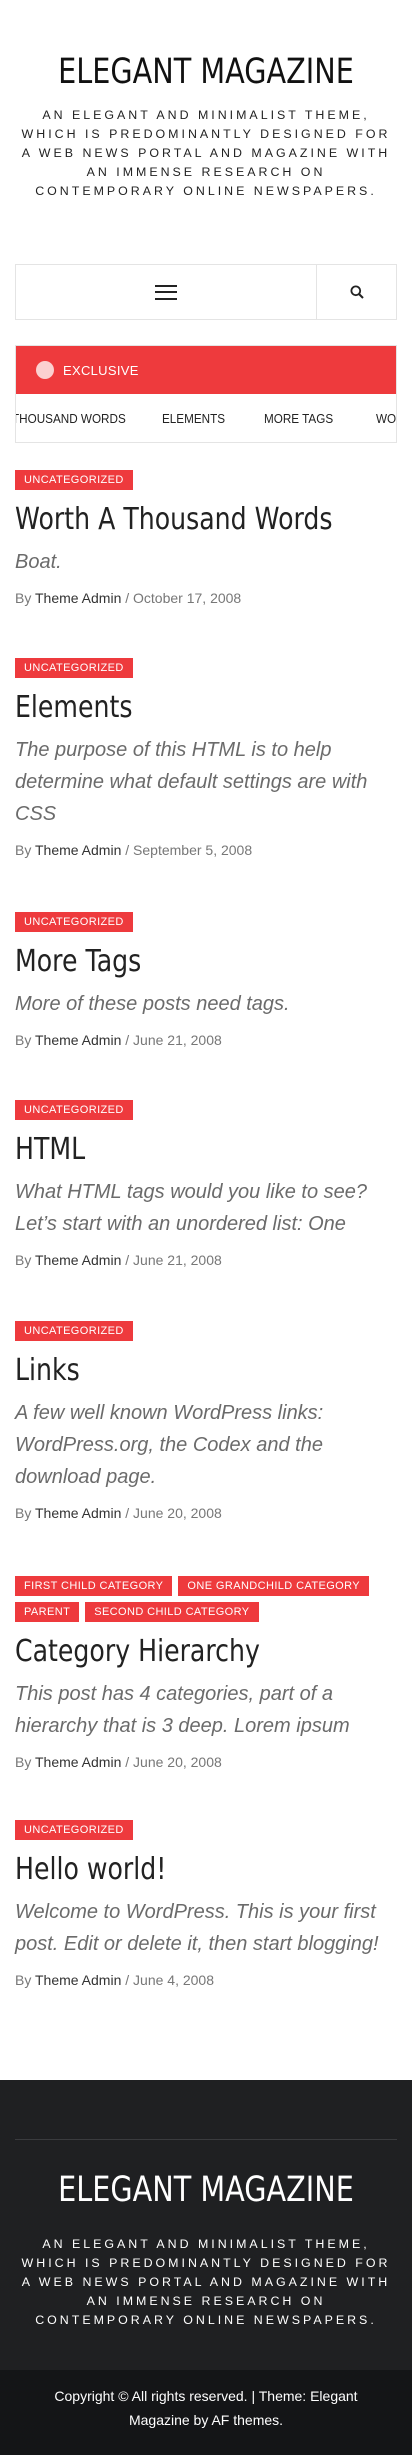 This screenshot has height=2455, width=412. I want to click on post-title: More Tags, so click(175, 962).